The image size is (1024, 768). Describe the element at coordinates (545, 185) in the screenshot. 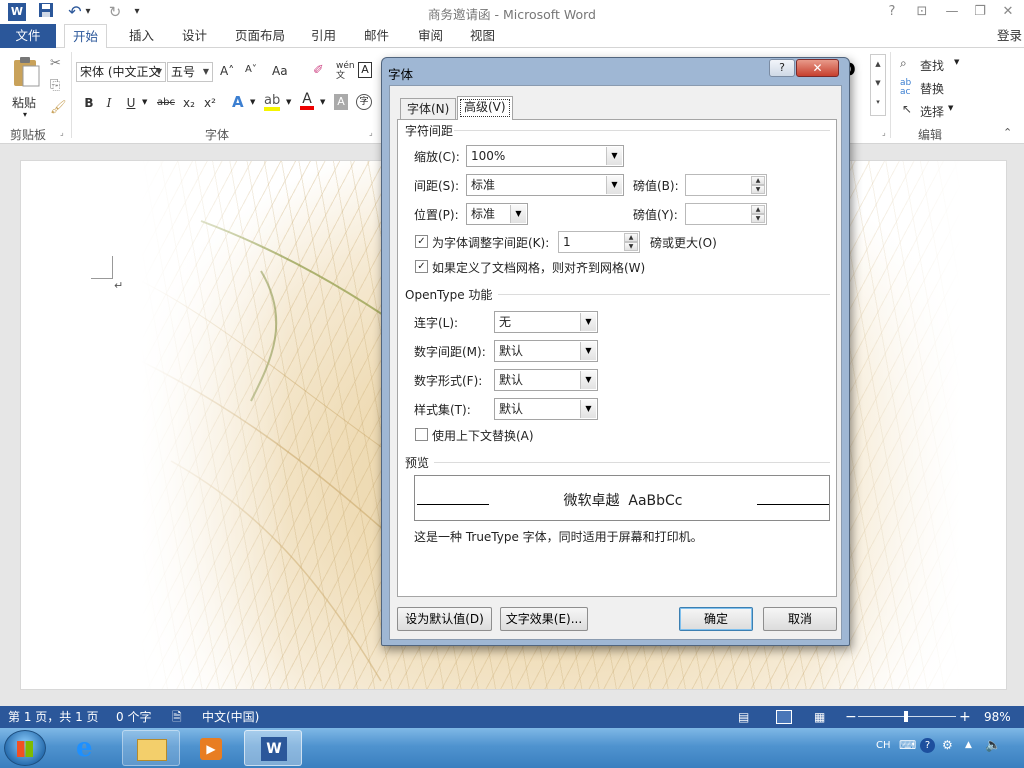

I see `spacing-combo: 标准 ▼` at that location.